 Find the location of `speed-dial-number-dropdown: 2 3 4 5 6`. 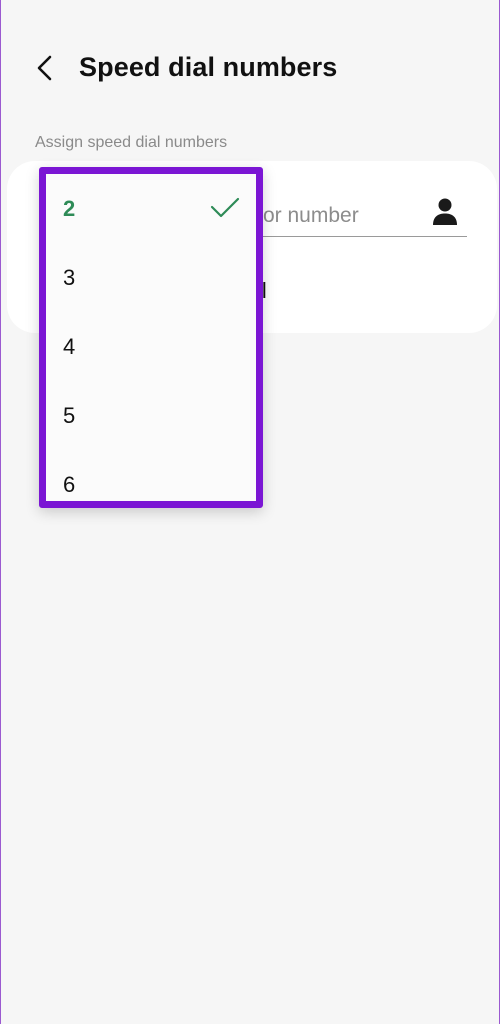

speed-dial-number-dropdown: 2 3 4 5 6 is located at coordinates (151, 337).